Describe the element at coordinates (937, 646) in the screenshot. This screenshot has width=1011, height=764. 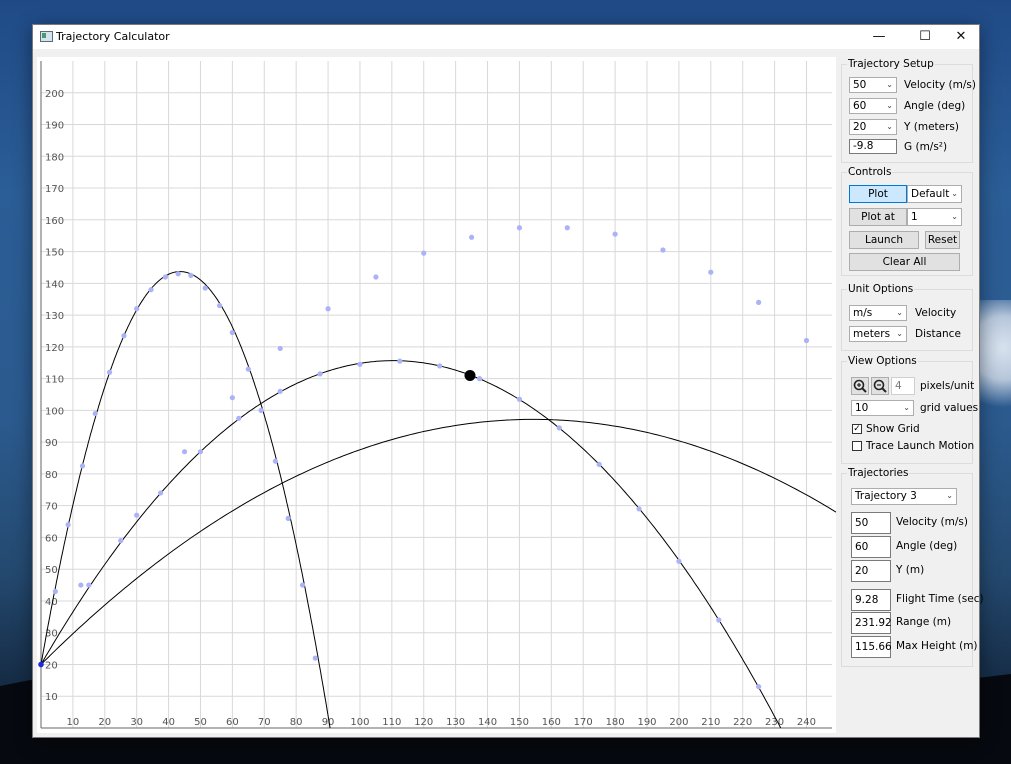
I see `max-height-label: Max Height (m)` at that location.